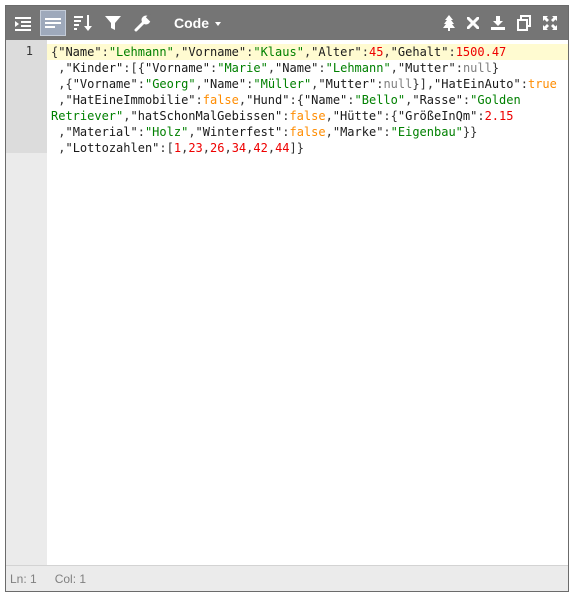 Image resolution: width=575 pixels, height=598 pixels. I want to click on copy-button, so click(524, 23).